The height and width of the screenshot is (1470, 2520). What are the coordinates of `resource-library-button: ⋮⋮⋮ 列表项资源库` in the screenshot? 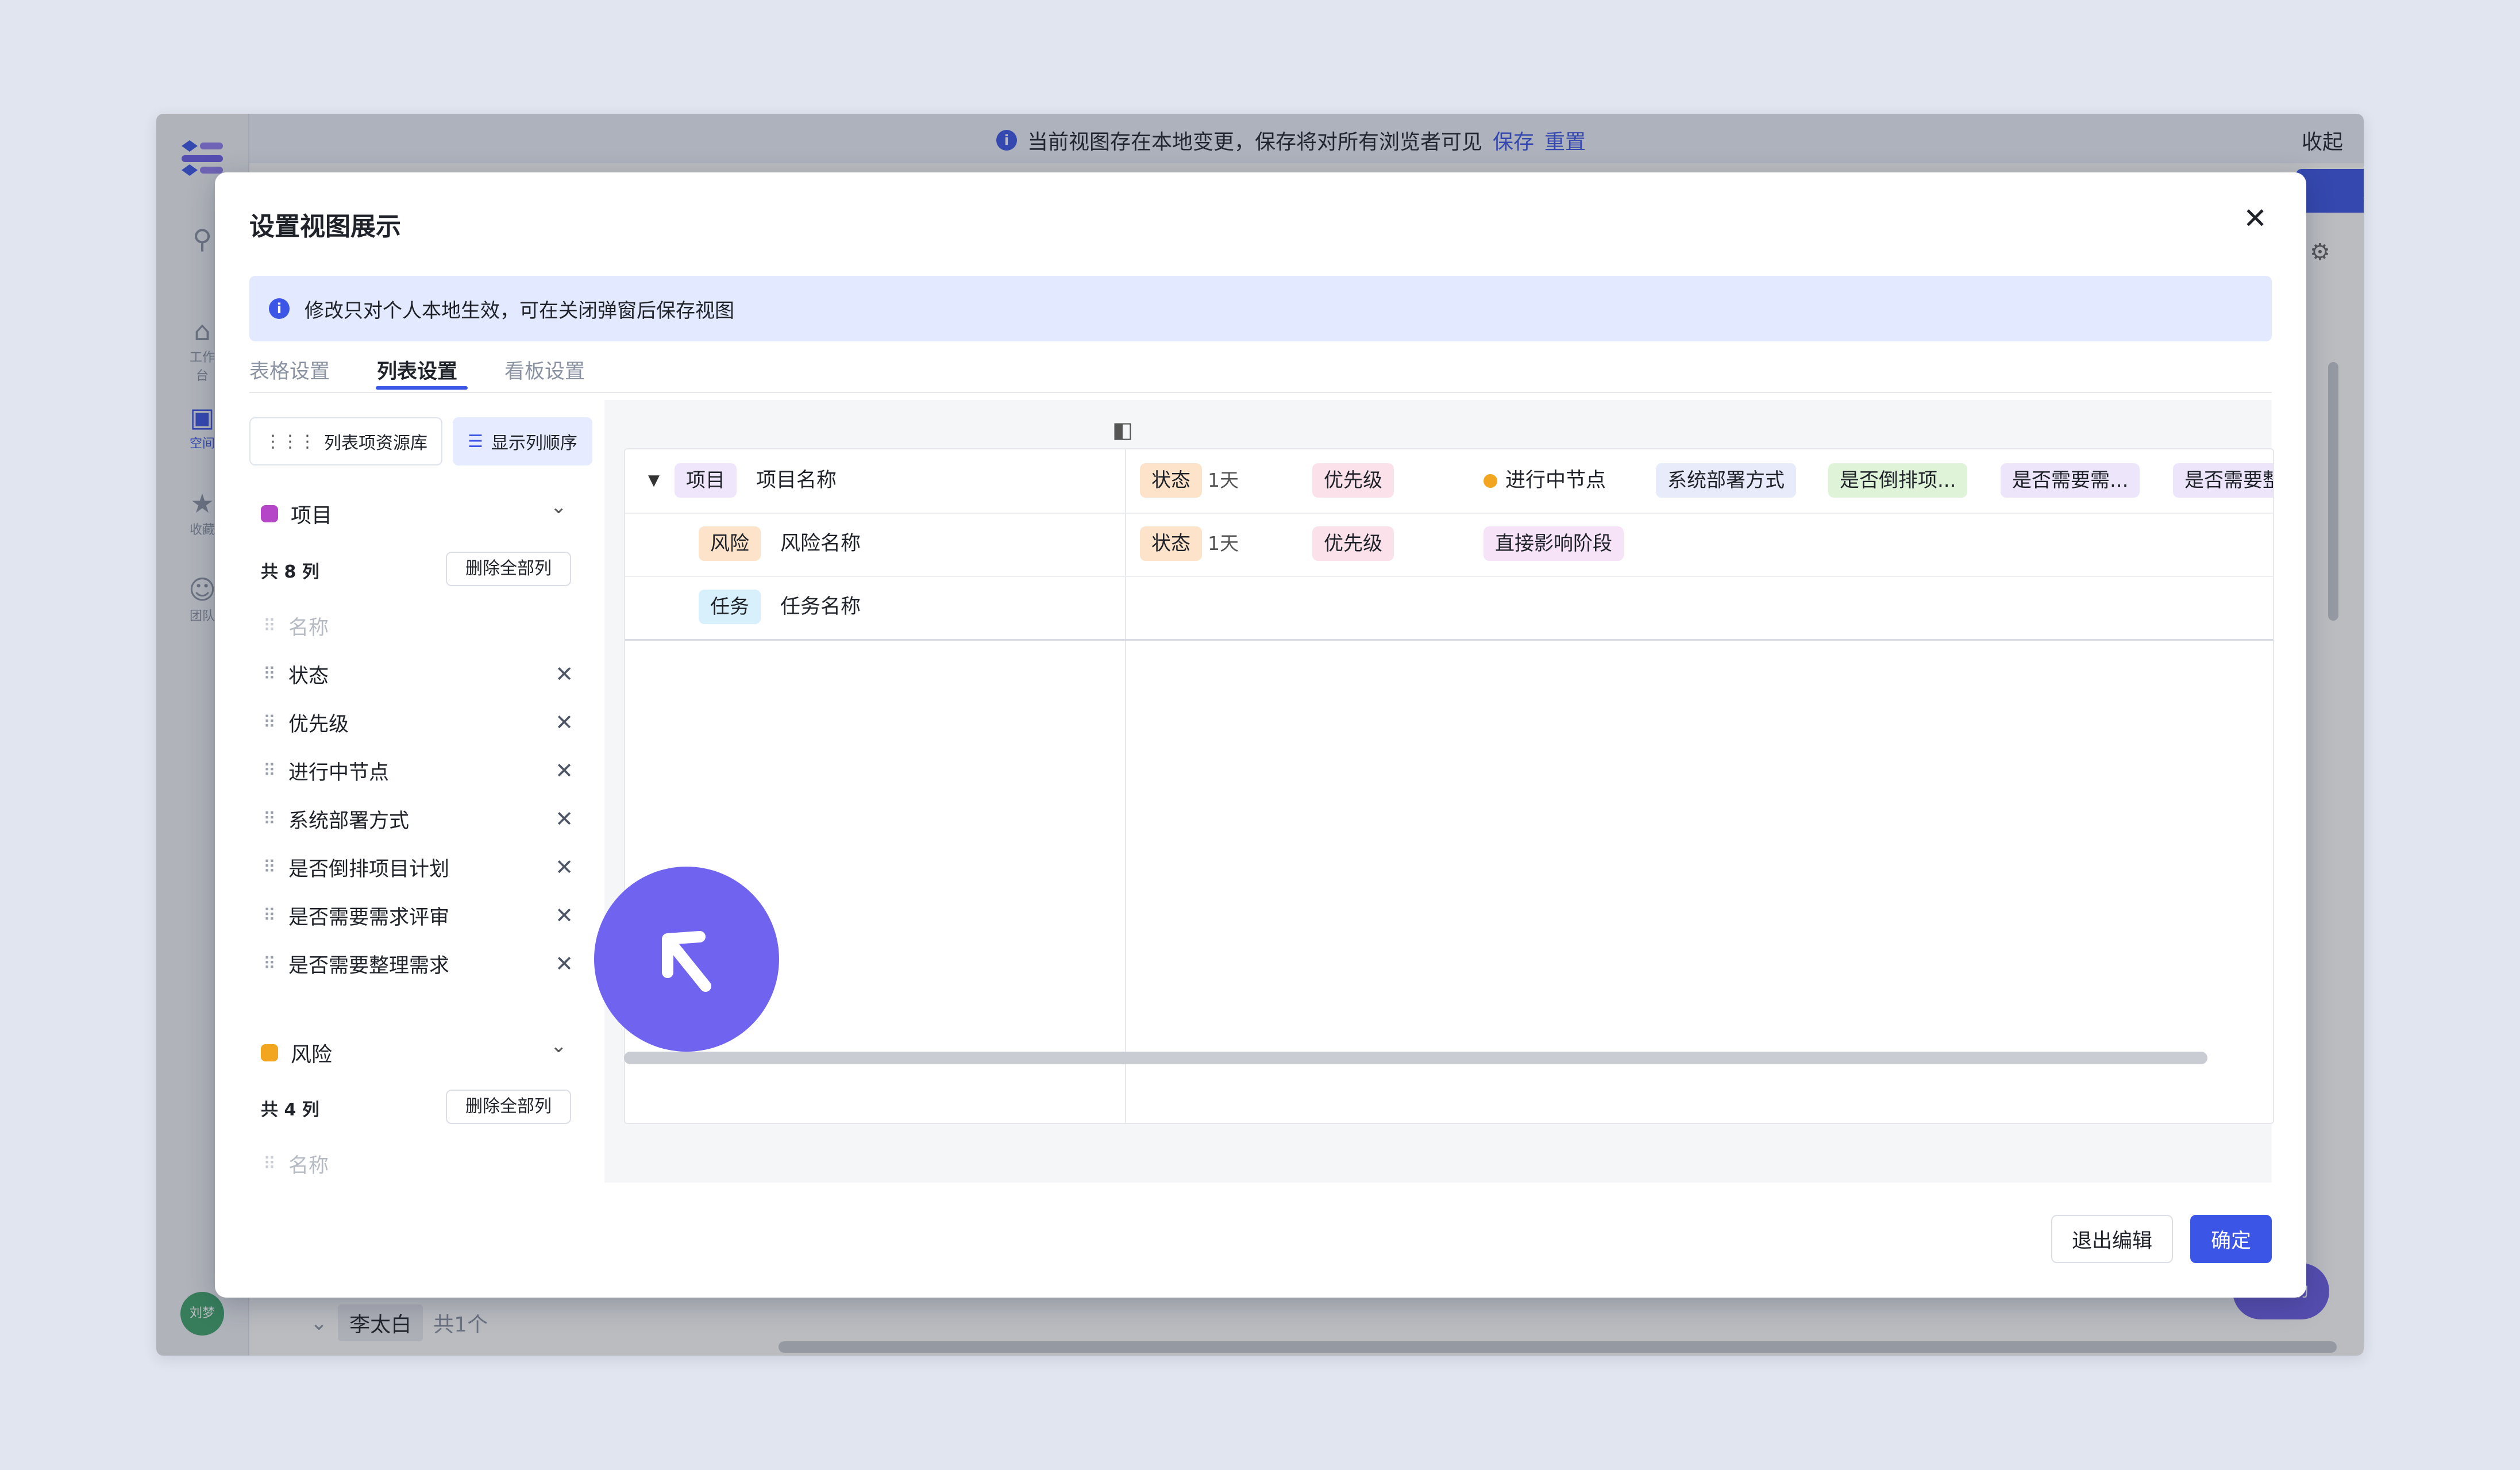 It's located at (346, 441).